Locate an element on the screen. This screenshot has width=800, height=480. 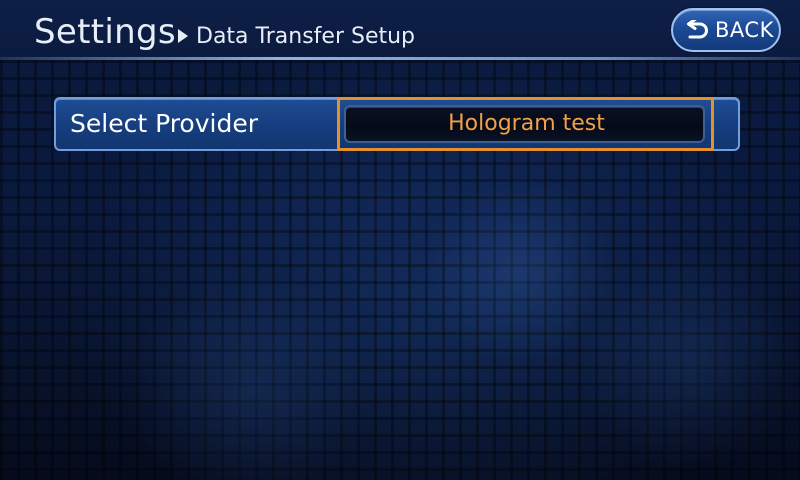
header-bar: Settings Data Transfer Setup BACK is located at coordinates (400, 30).